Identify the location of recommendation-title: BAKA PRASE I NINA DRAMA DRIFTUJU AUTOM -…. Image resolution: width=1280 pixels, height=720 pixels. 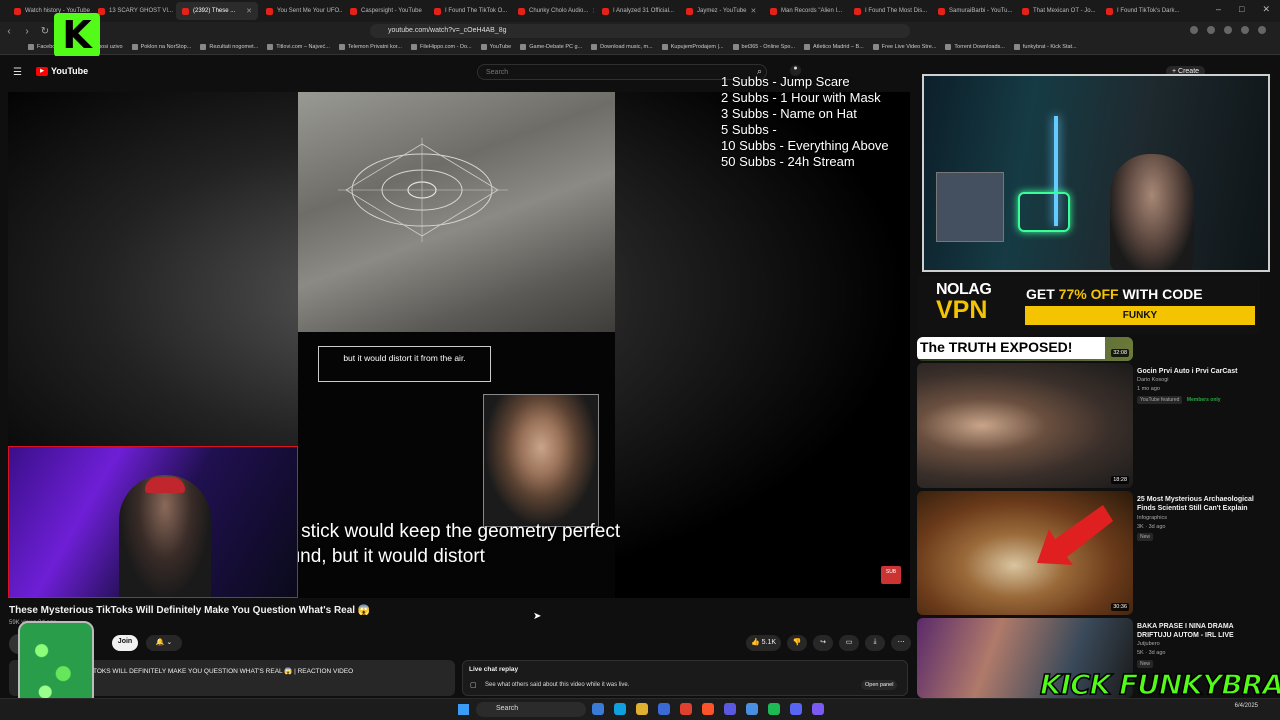
(1199, 631).